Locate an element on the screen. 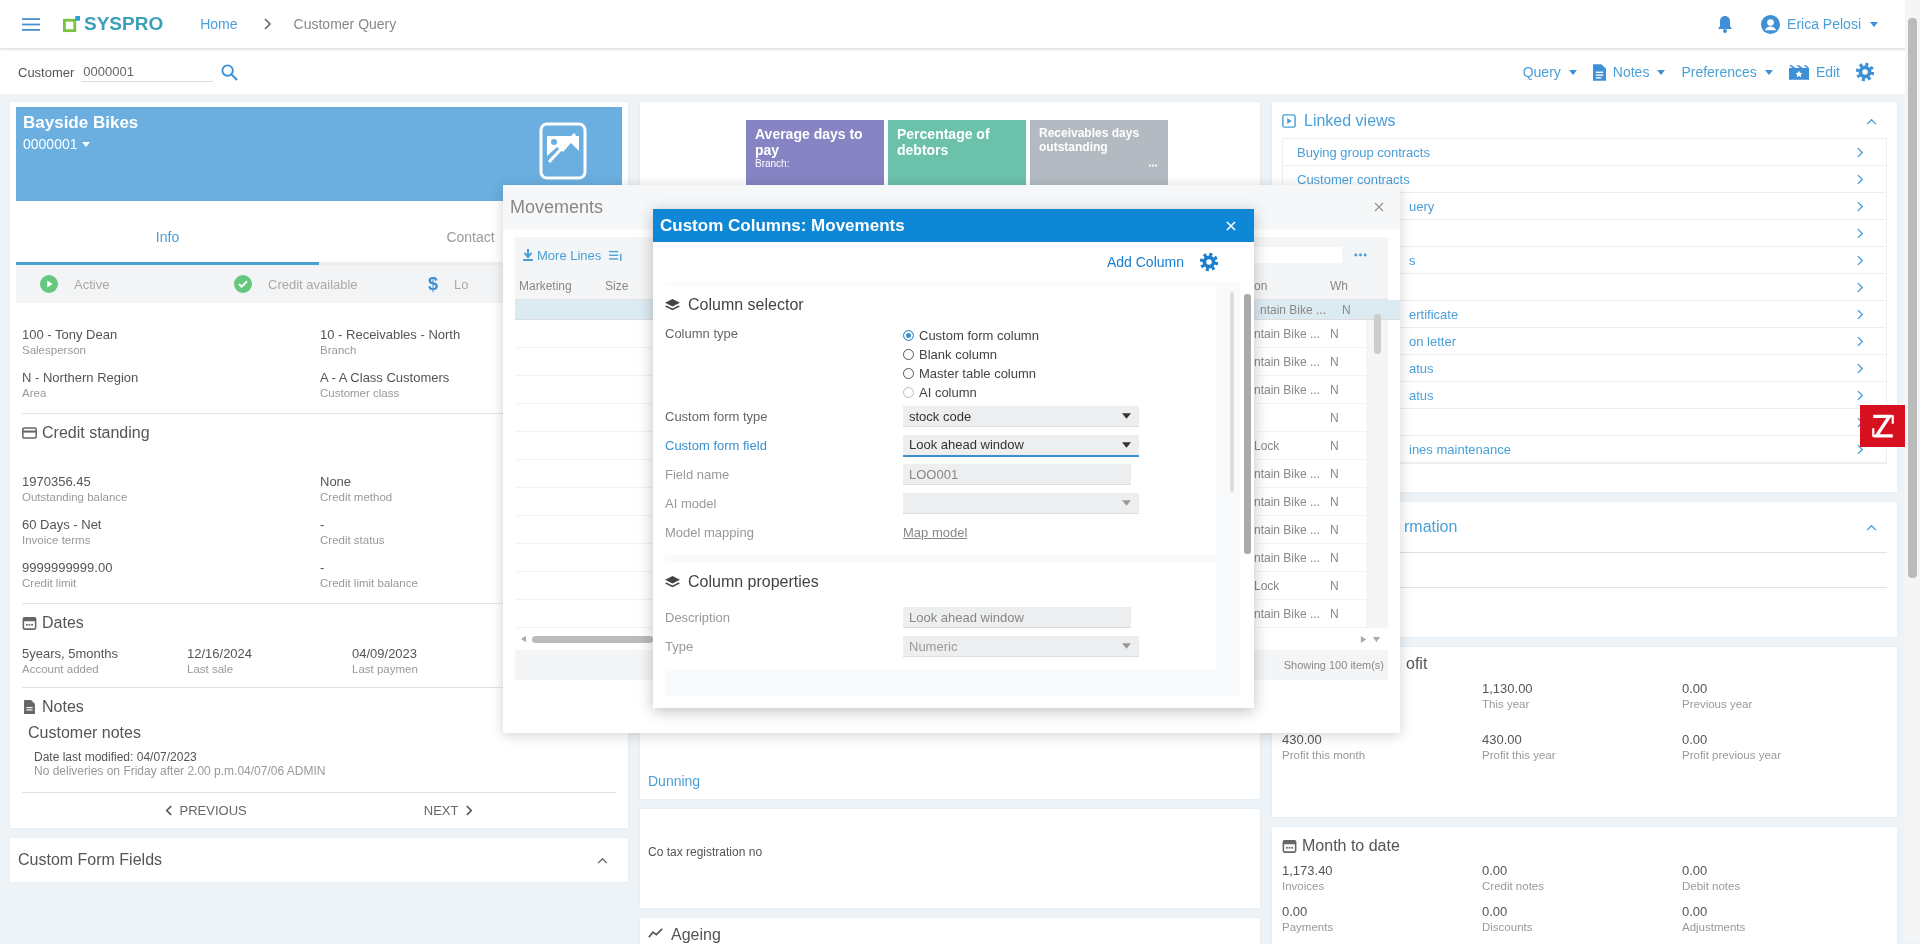 This screenshot has width=1920, height=944. status-label: Lo is located at coordinates (461, 284).